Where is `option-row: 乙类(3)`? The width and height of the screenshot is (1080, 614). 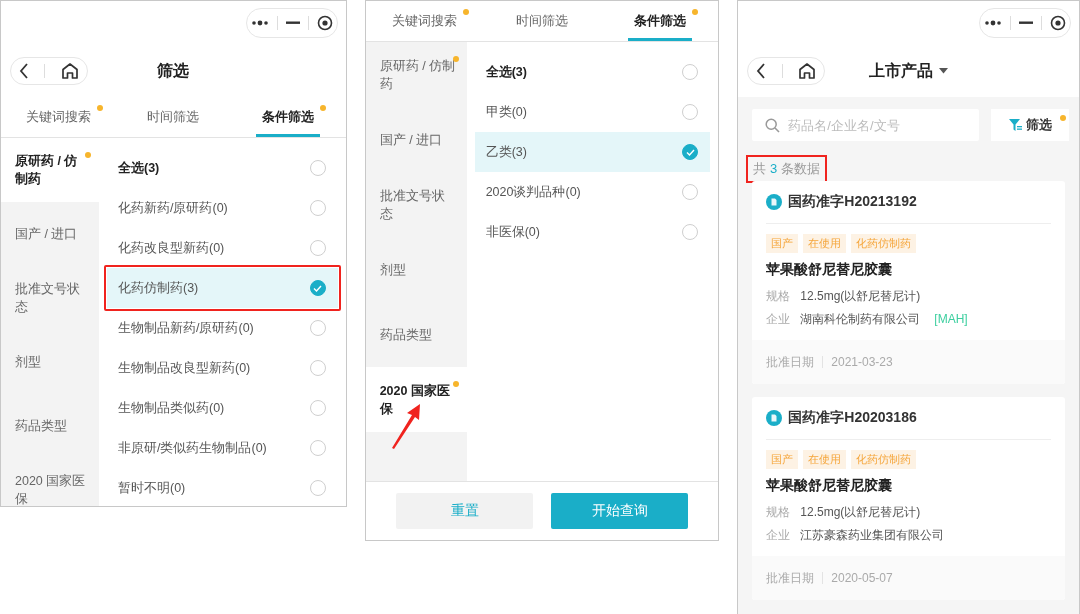 option-row: 乙类(3) is located at coordinates (592, 152).